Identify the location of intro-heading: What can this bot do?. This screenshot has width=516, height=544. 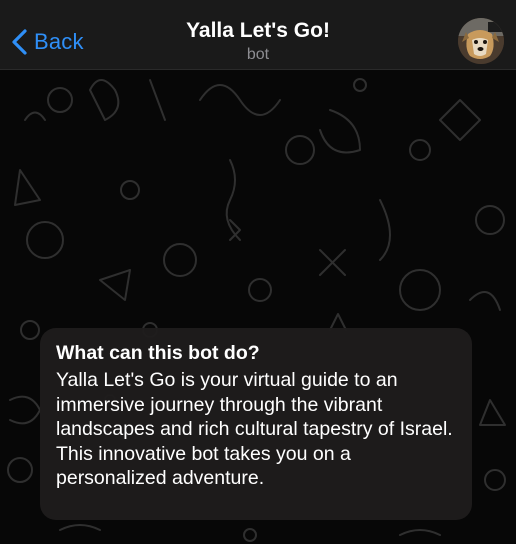
(158, 353).